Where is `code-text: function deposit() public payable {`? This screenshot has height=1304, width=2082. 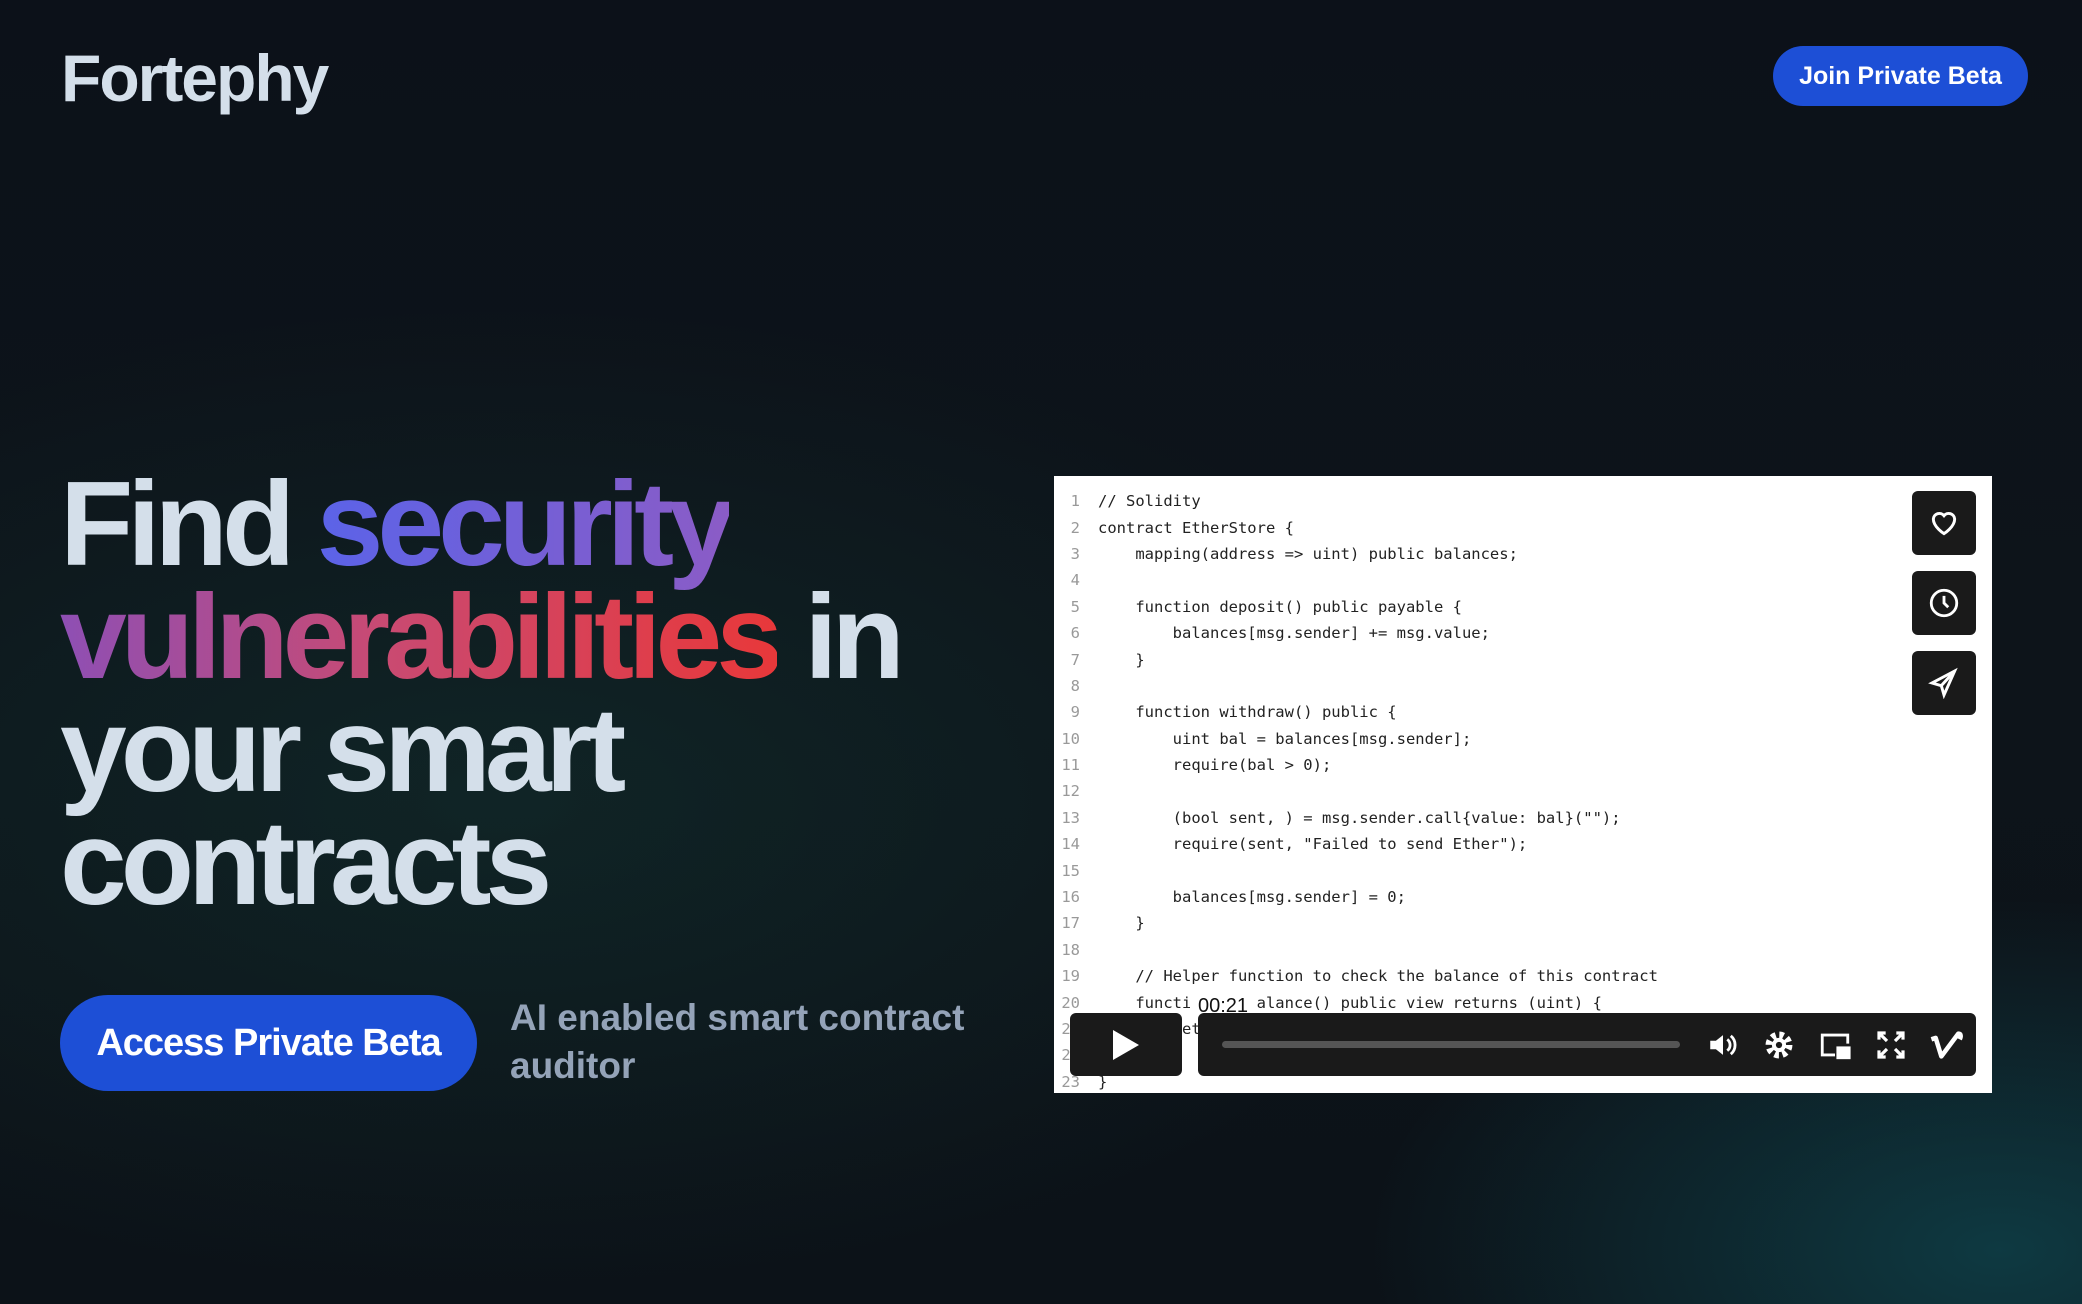
code-text: function deposit() public payable { is located at coordinates (1280, 606).